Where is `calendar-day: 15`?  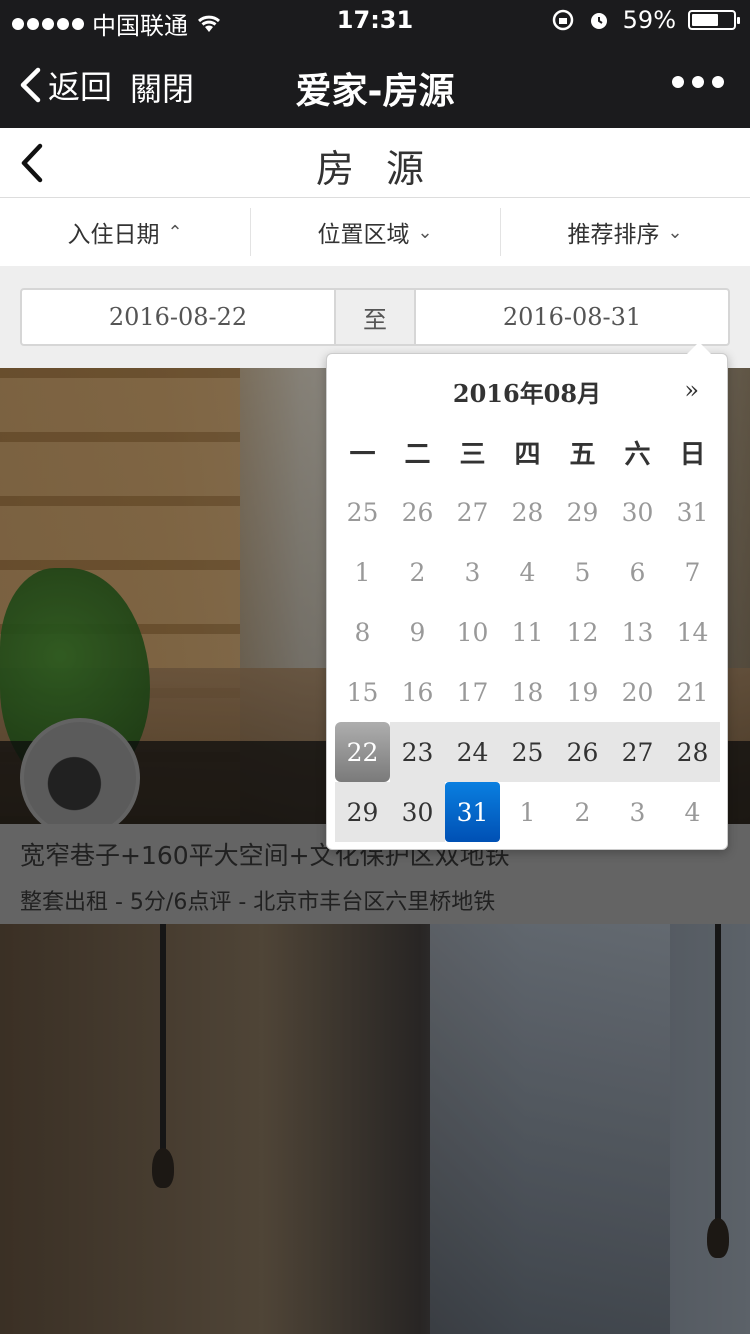 calendar-day: 15 is located at coordinates (362, 692).